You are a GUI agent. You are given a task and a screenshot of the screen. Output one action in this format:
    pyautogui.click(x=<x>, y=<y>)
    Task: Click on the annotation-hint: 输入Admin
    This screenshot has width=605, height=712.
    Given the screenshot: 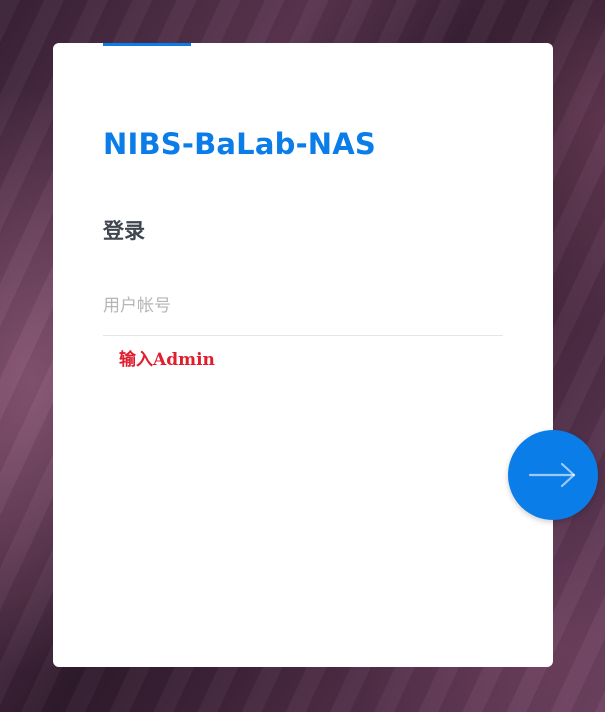 What is the action you would take?
    pyautogui.click(x=167, y=360)
    